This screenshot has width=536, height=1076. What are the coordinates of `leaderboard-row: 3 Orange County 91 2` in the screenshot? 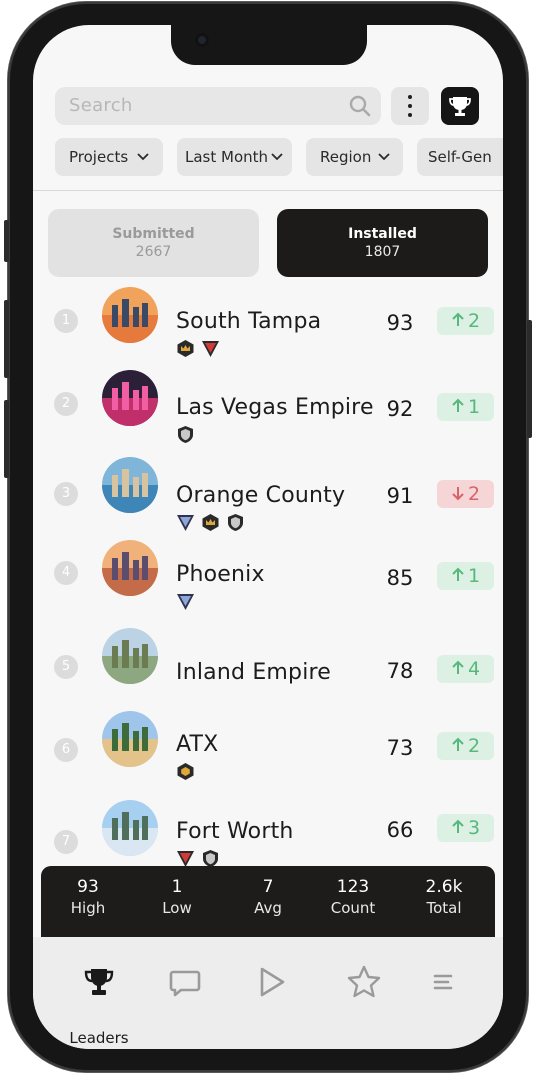 It's located at (268, 500).